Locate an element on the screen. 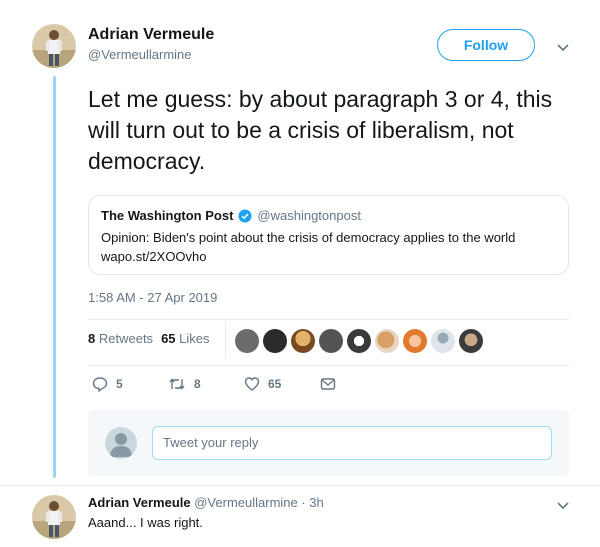  reply-handle-time: @Vermeullarmine · 3h is located at coordinates (259, 502).